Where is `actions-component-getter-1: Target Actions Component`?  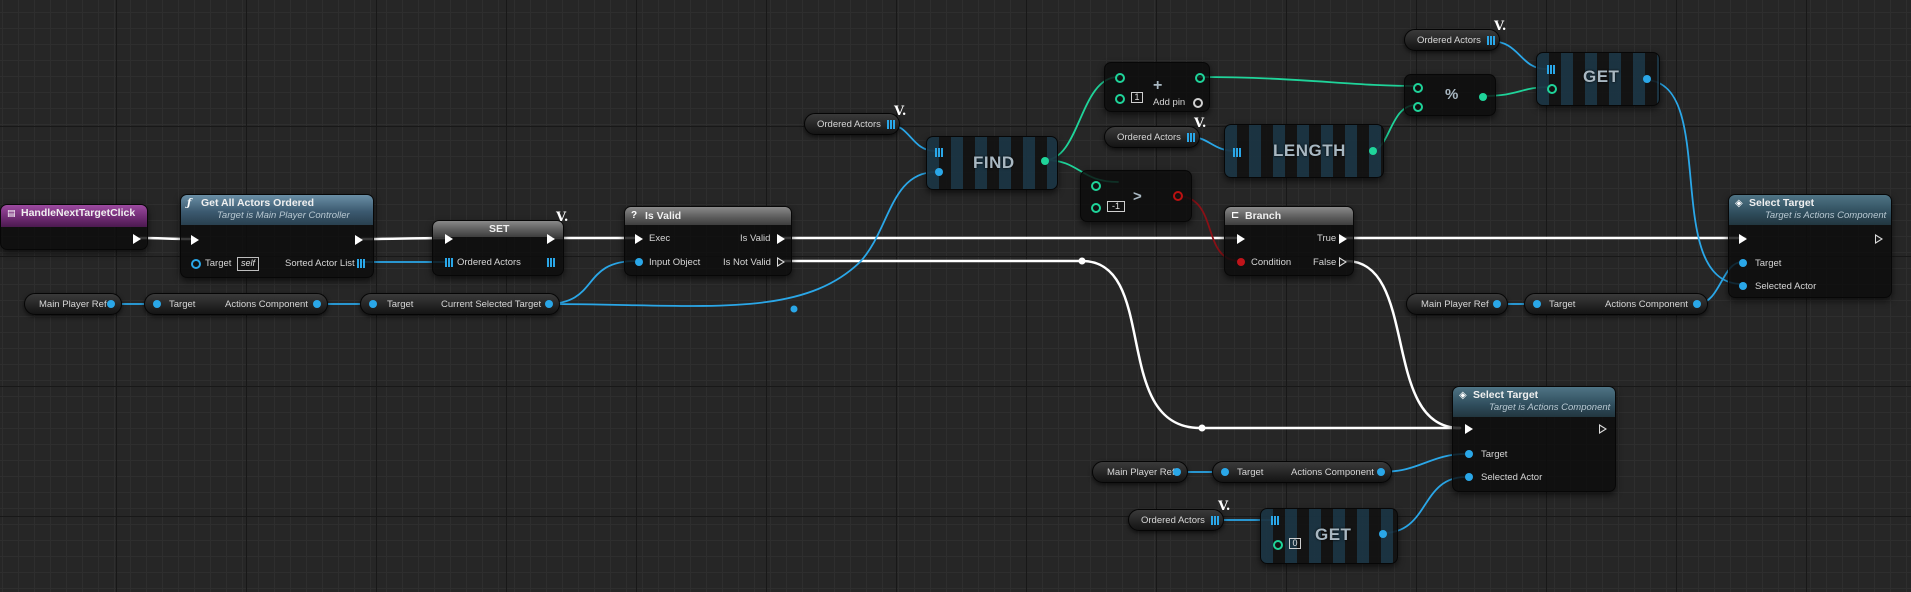
actions-component-getter-1: Target Actions Component is located at coordinates (236, 304).